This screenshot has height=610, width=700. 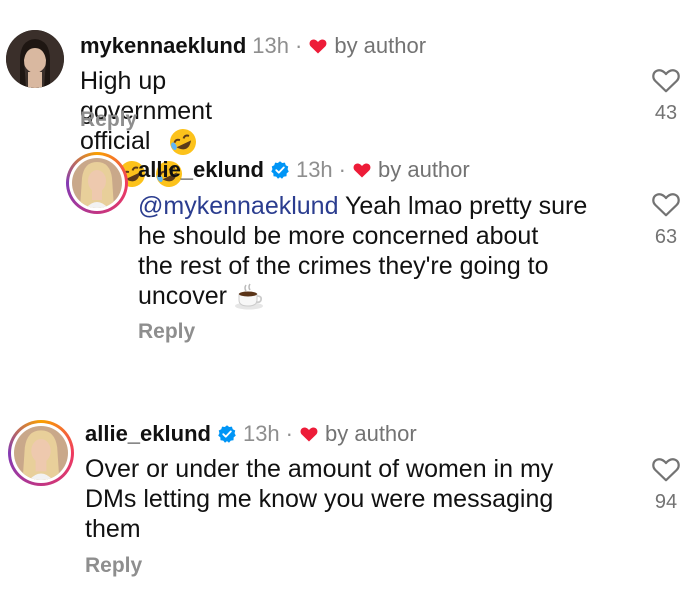 What do you see at coordinates (666, 219) in the screenshot?
I see `like-control: 63` at bounding box center [666, 219].